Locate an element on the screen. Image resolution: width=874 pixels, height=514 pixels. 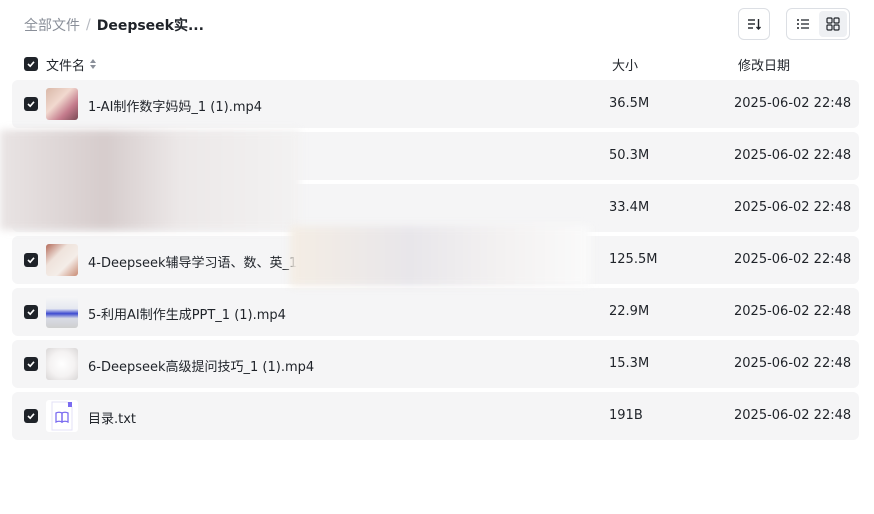
file-name: 5-利用AI制作生成PPT_1 (1).mp4 is located at coordinates (187, 313).